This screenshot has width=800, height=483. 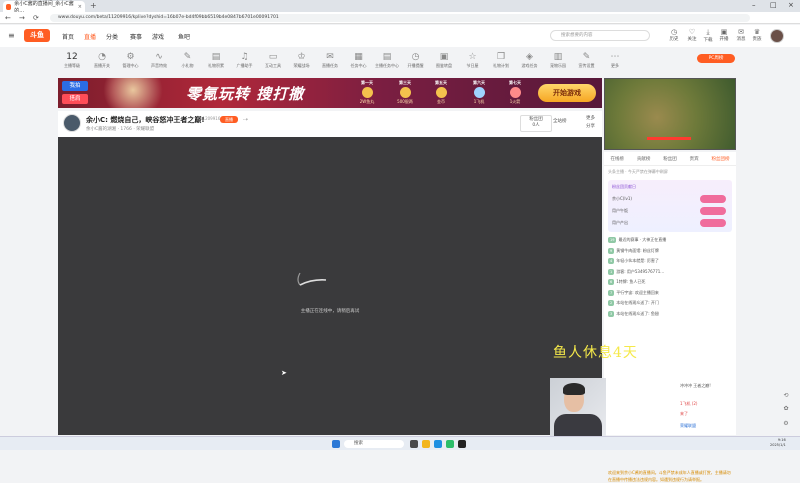 I want to click on room-tool-edit: ✎ 宣传设置, so click(x=587, y=60).